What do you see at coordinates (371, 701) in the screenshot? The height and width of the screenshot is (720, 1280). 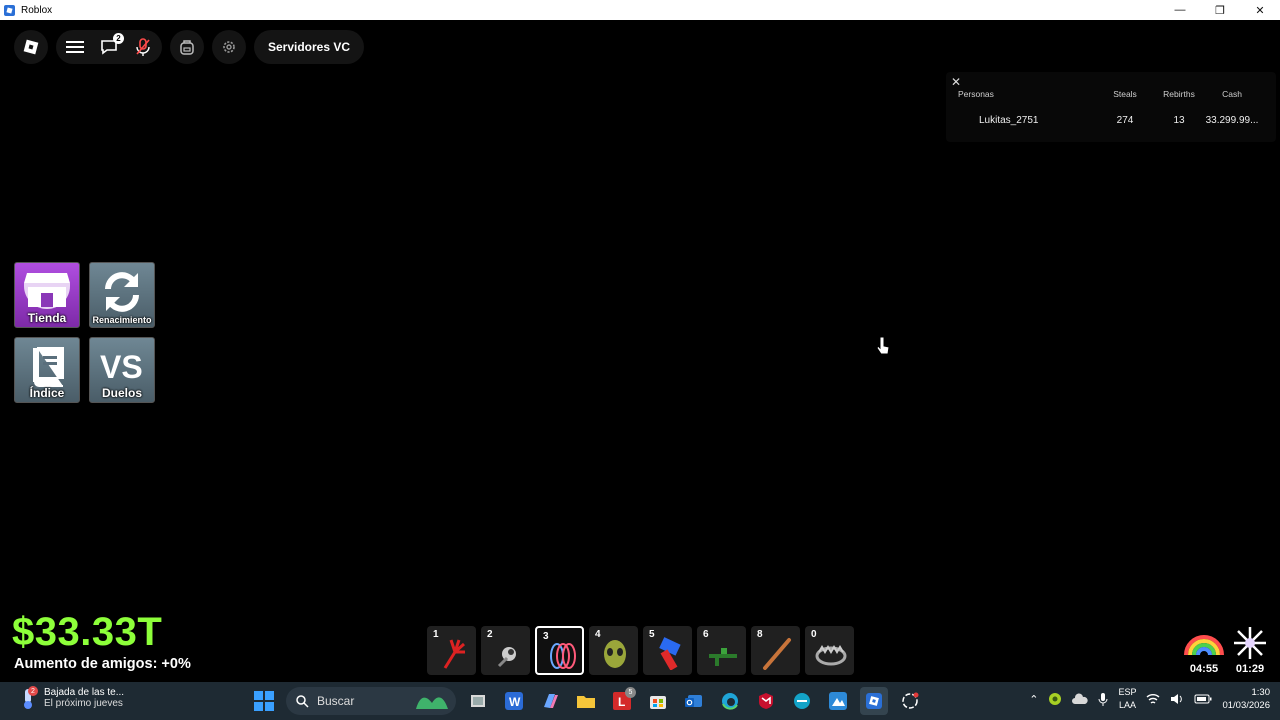 I see `taskbar-search: Buscar` at bounding box center [371, 701].